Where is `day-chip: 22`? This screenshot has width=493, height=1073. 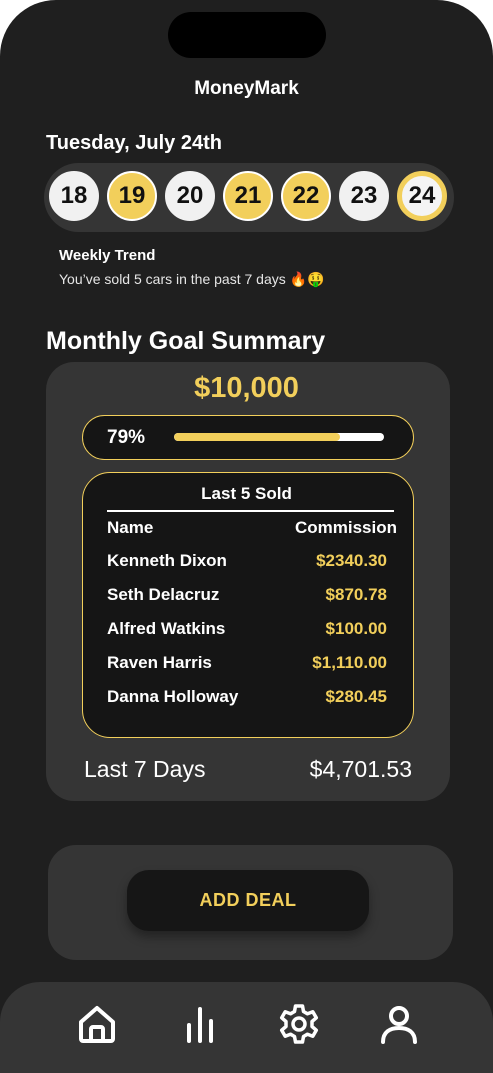
day-chip: 22 is located at coordinates (306, 196).